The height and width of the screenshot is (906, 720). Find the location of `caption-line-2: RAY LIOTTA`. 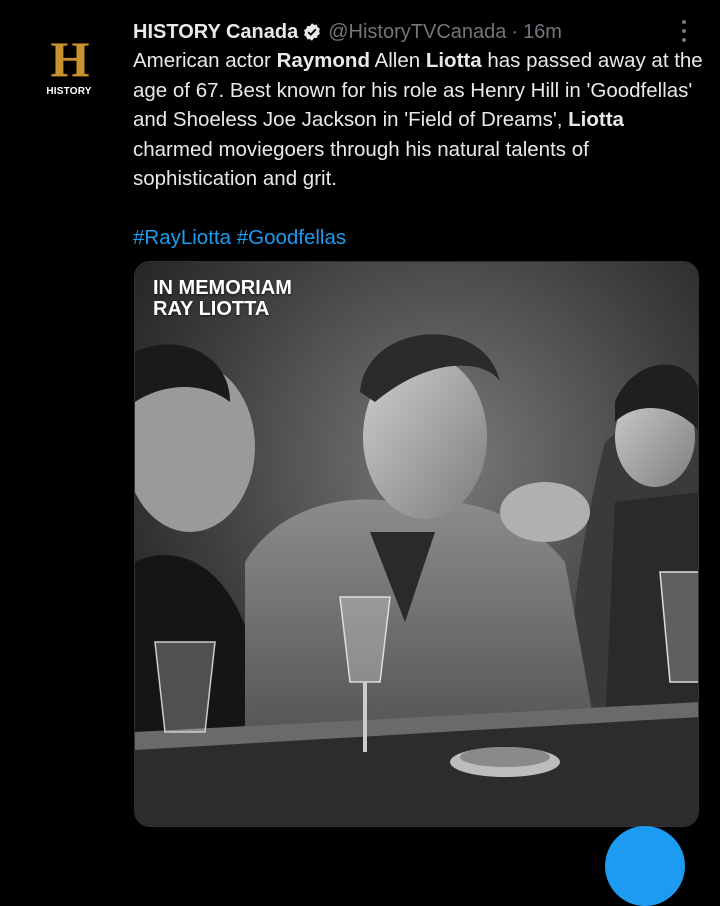

caption-line-2: RAY LIOTTA is located at coordinates (211, 309).